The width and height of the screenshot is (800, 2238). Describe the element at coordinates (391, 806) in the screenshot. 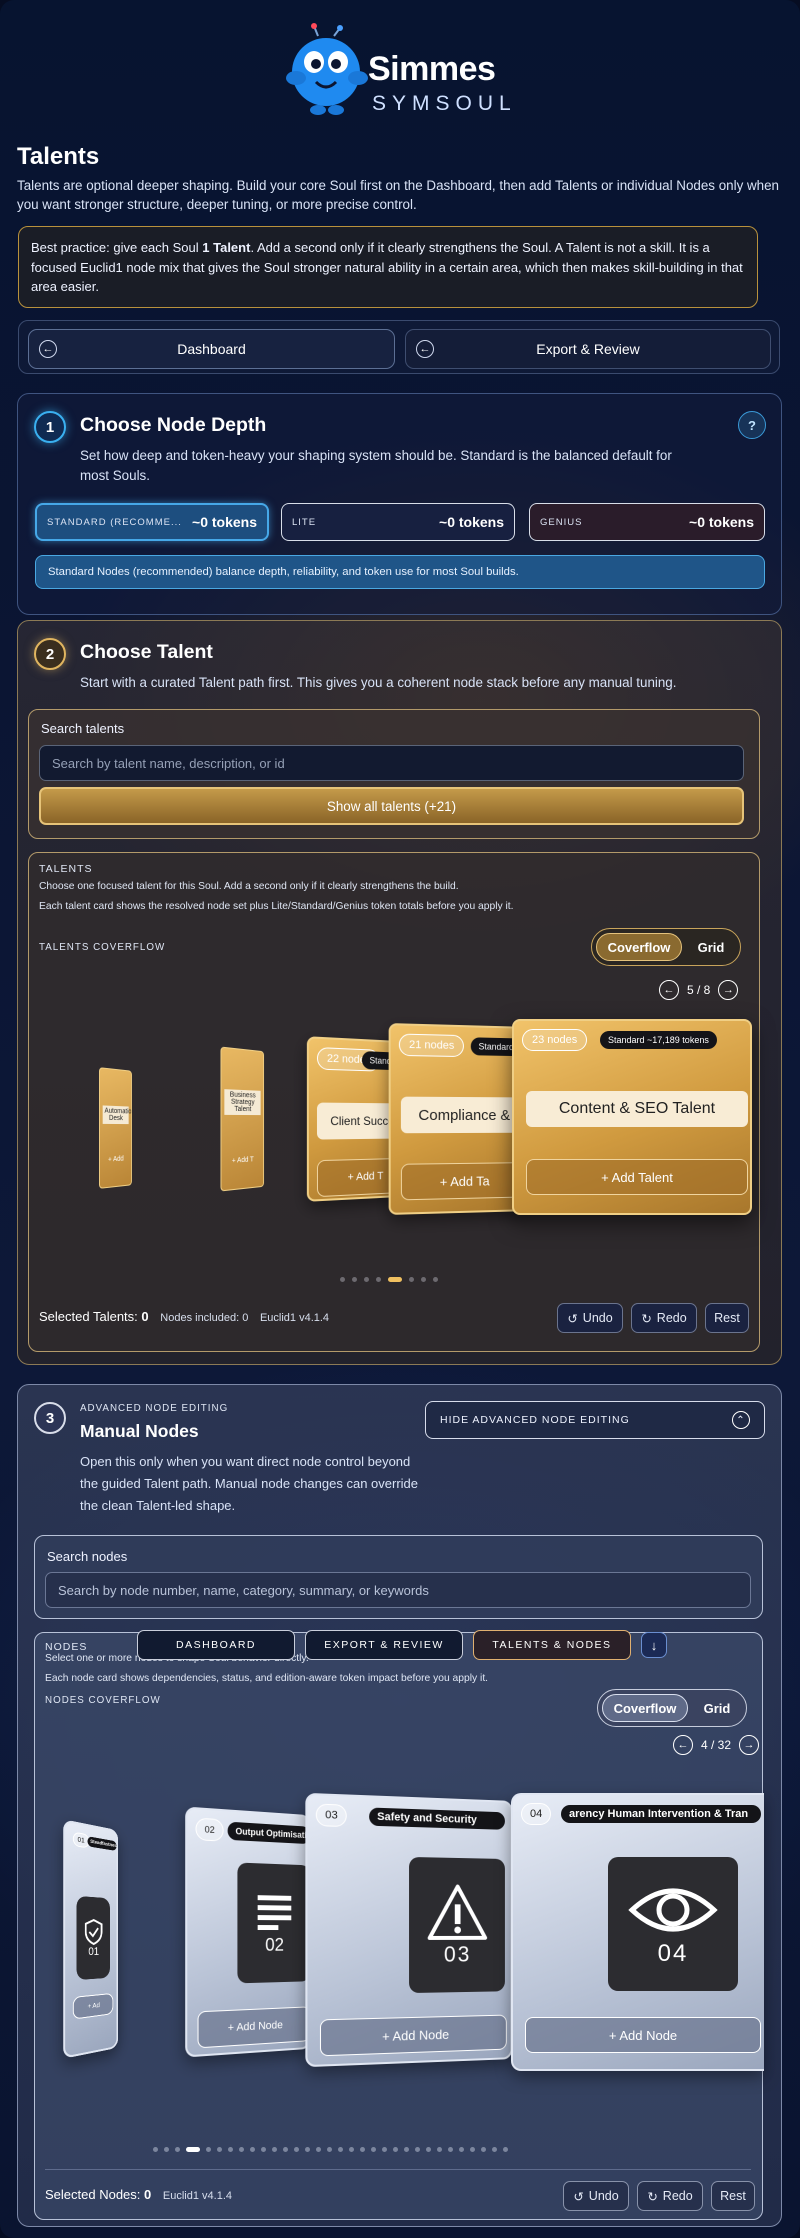

I see `show-all-talents-button: Show all talents (+21)` at that location.